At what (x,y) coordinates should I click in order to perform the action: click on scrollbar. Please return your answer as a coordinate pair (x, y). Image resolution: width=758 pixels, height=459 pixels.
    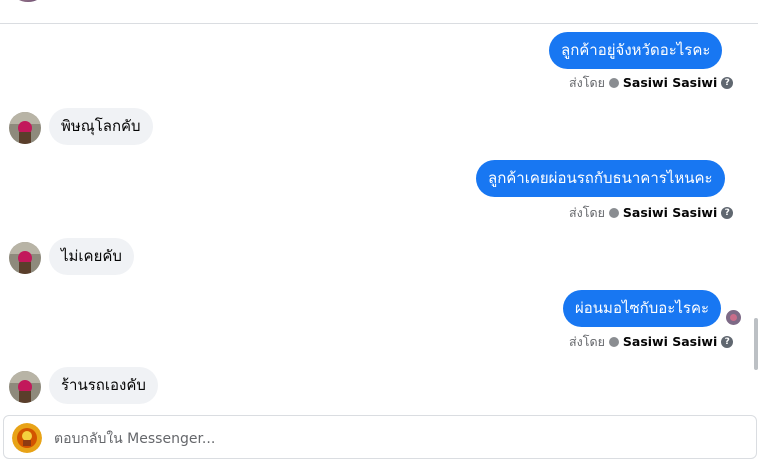
    Looking at the image, I should click on (756, 344).